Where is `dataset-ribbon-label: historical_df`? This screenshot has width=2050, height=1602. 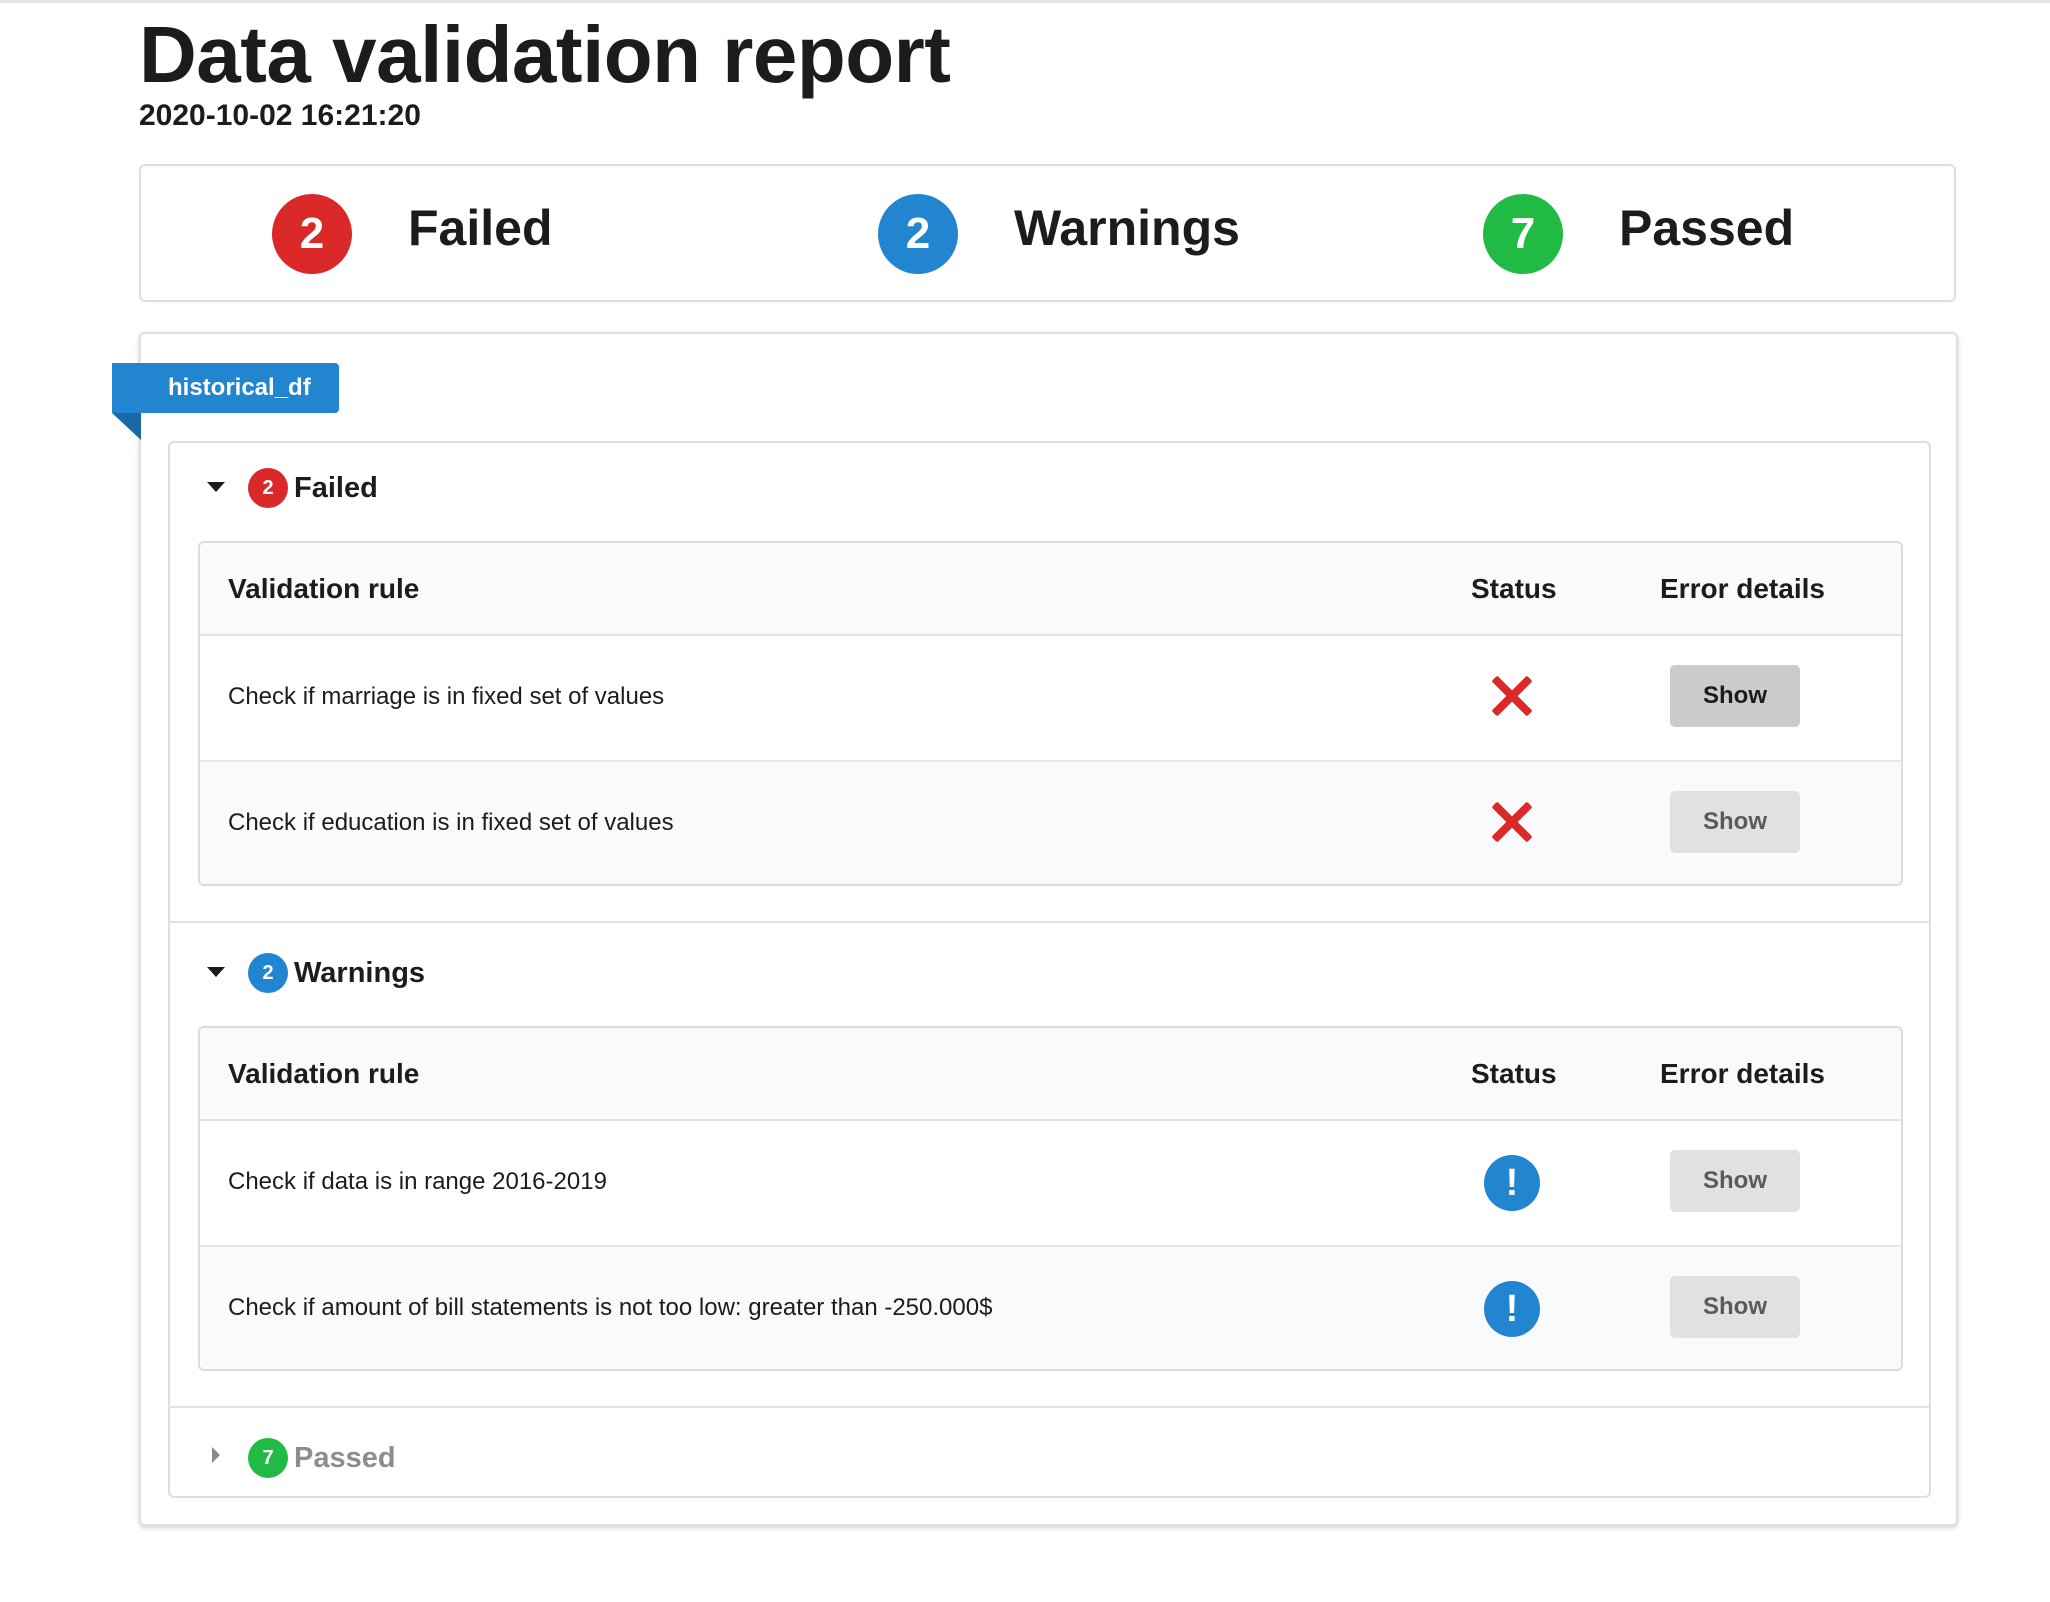 dataset-ribbon-label: historical_df is located at coordinates (225, 388).